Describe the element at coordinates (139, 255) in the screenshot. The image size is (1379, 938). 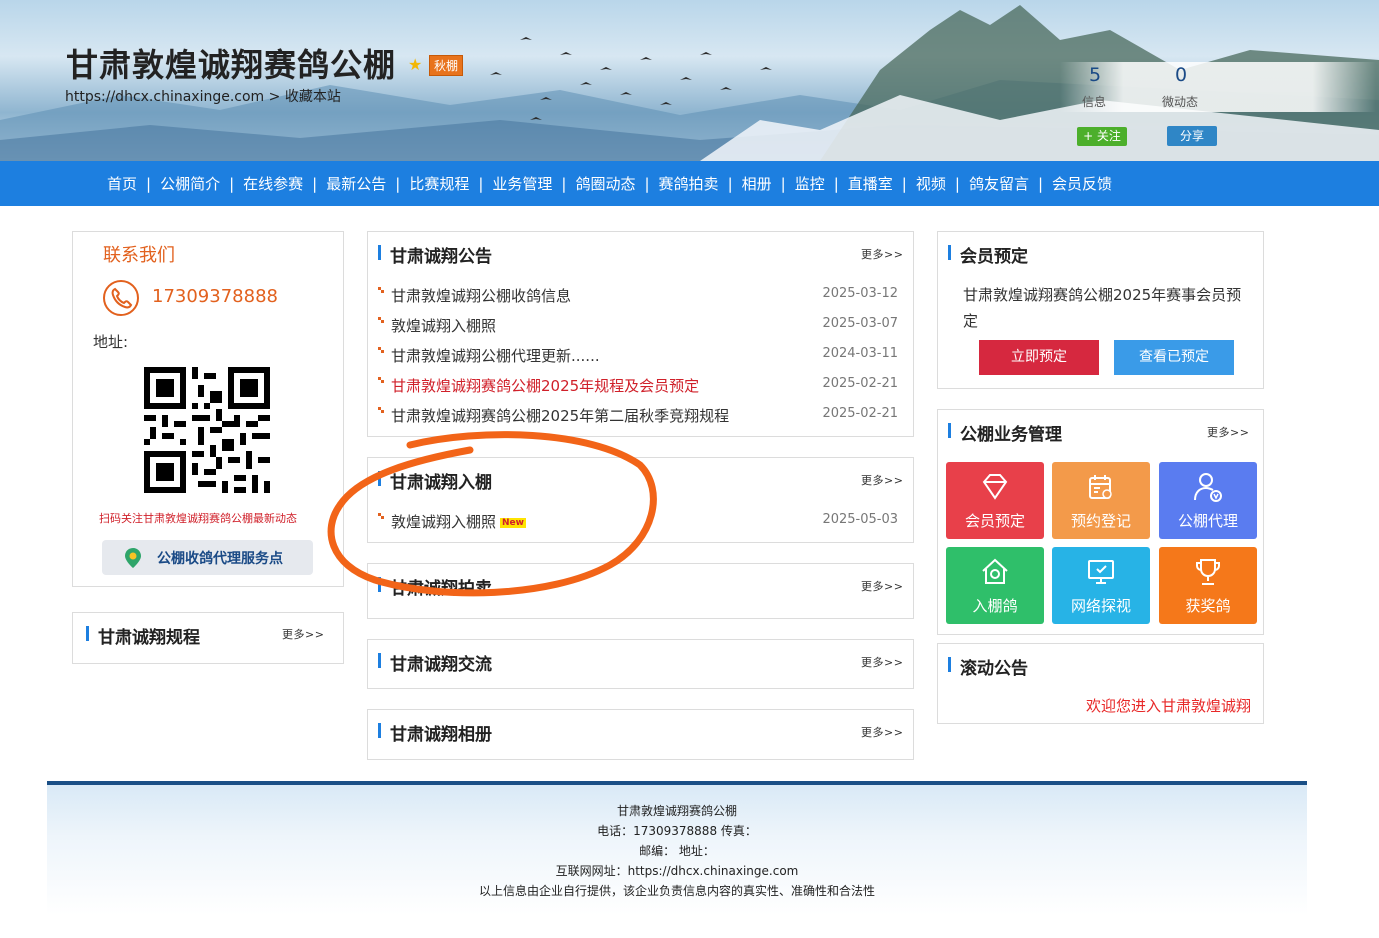
I see `contact-title: 联系我们` at that location.